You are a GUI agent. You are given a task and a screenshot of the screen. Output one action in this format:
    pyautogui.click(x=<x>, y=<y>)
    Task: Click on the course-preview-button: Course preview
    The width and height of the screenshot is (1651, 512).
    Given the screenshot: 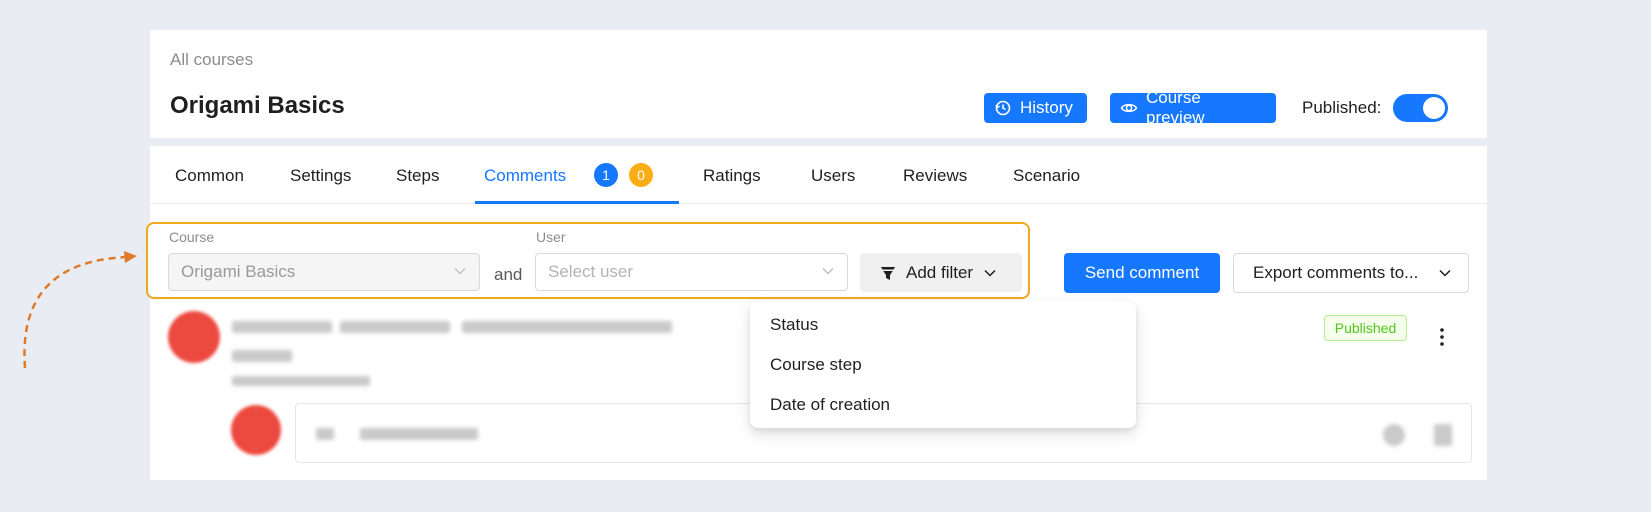 What is the action you would take?
    pyautogui.click(x=1193, y=107)
    